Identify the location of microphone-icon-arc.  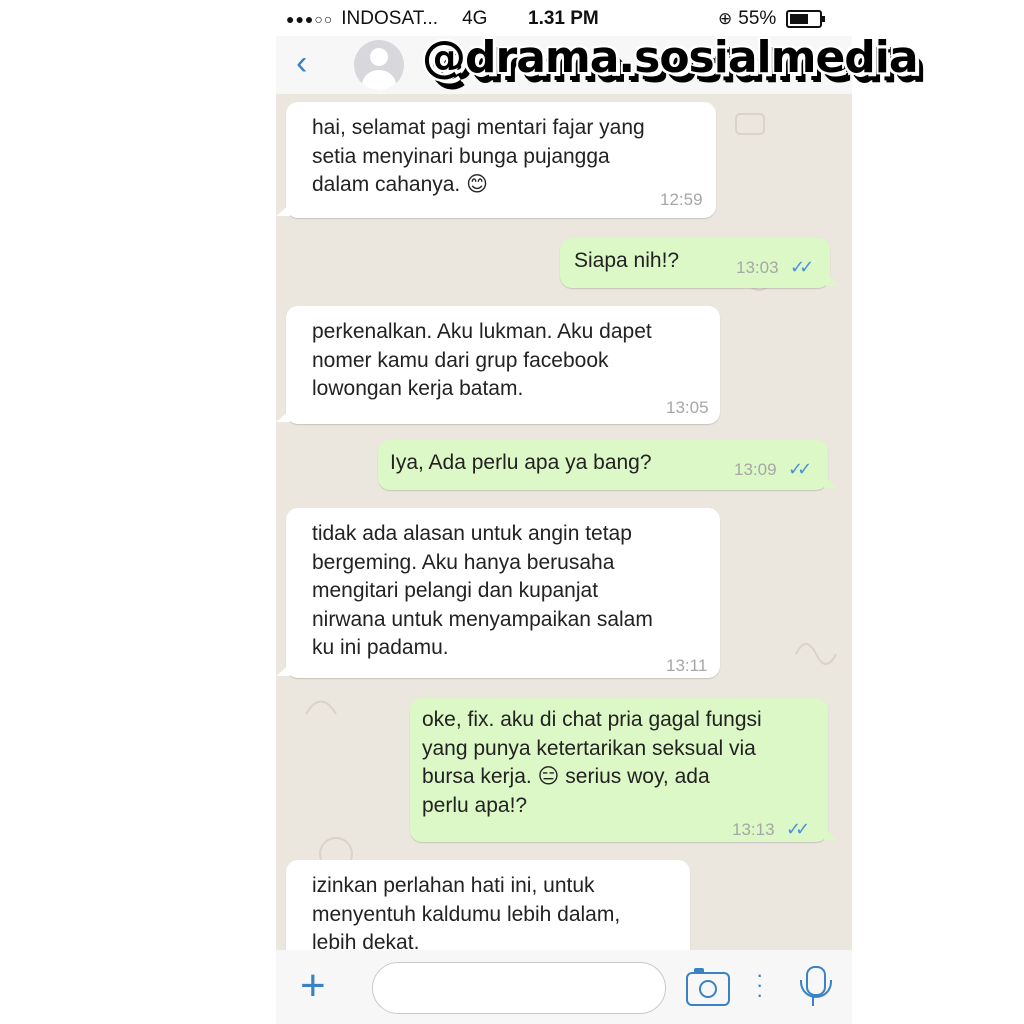
(816, 989).